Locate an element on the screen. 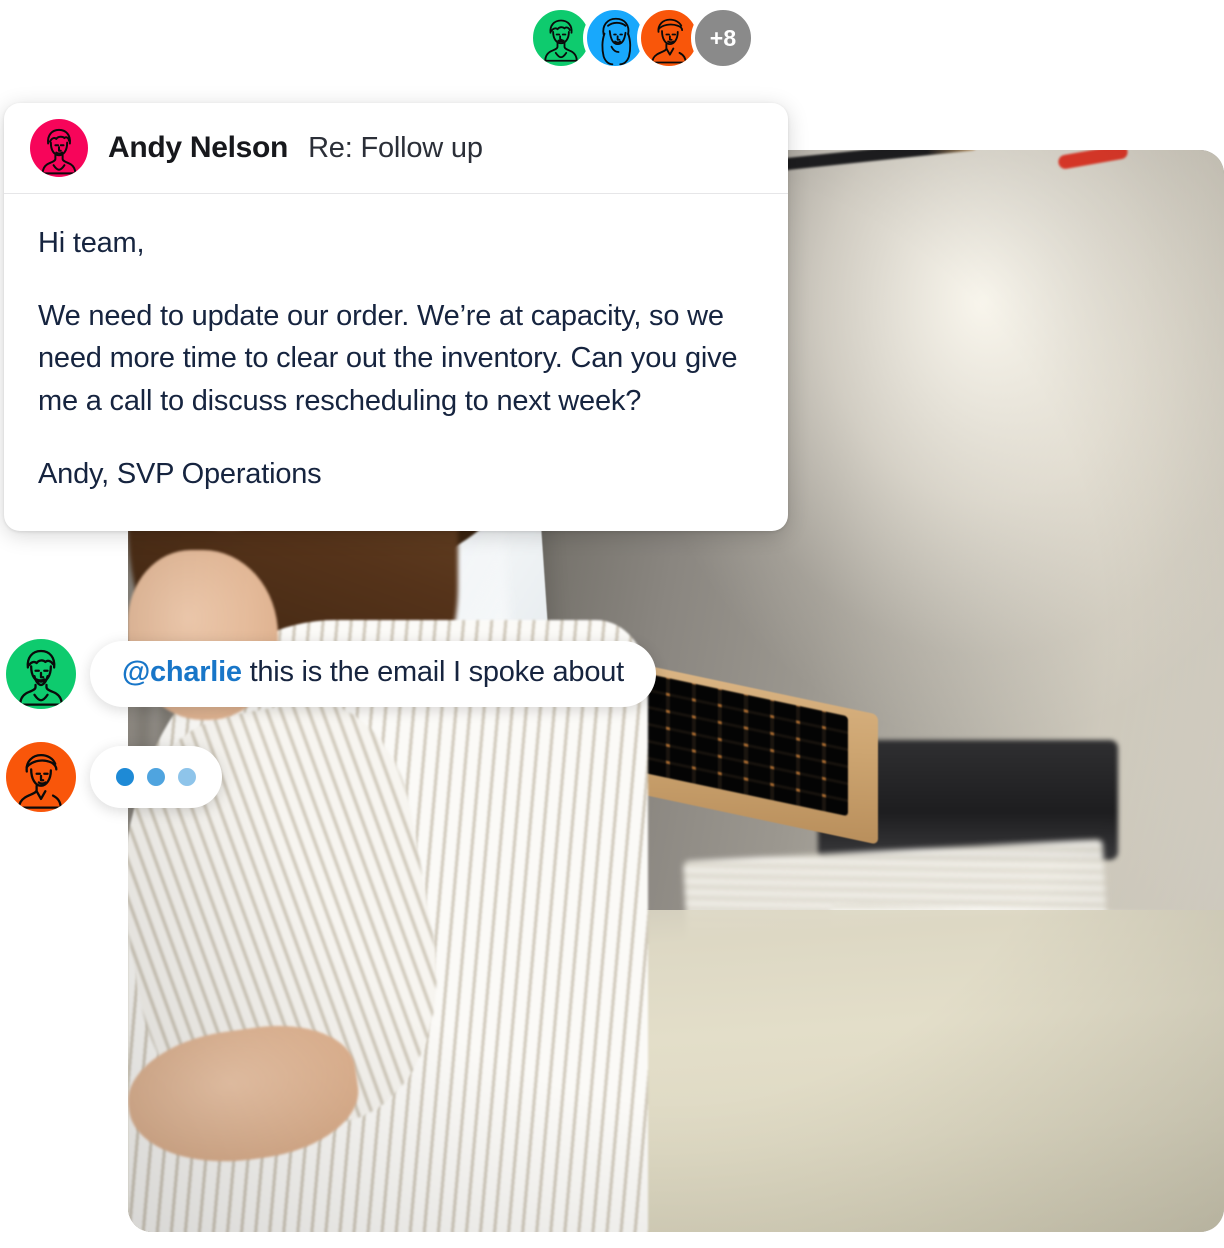 The image size is (1224, 1248). avatar-overflow-label: +8 is located at coordinates (723, 37).